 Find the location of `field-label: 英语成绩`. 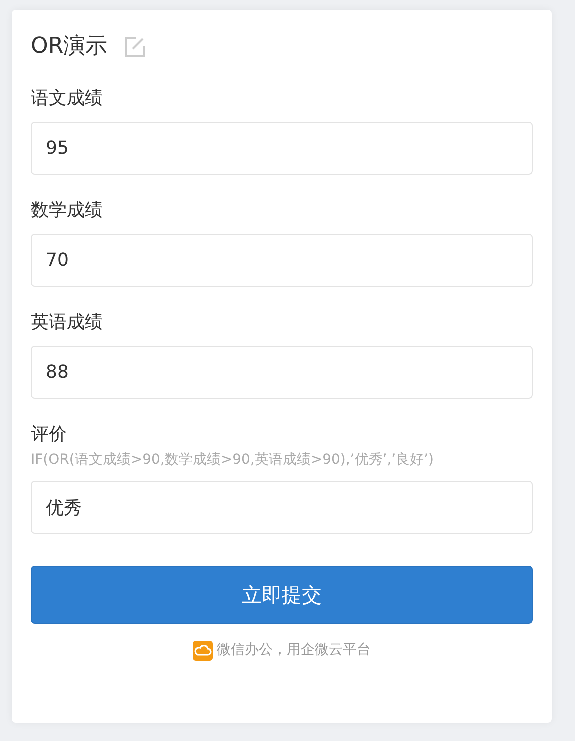

field-label: 英语成绩 is located at coordinates (67, 323).